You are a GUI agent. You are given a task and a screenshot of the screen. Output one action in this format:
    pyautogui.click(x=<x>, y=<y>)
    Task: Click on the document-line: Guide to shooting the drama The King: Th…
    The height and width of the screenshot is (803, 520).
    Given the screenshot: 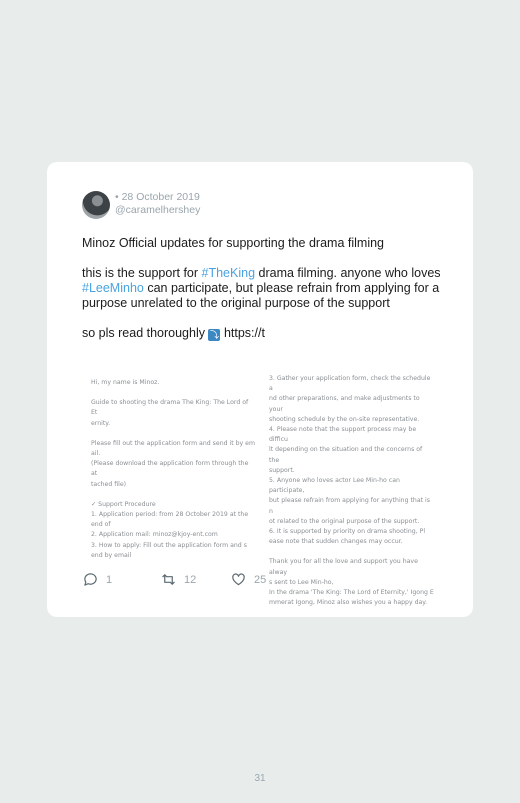 What is the action you would take?
    pyautogui.click(x=170, y=408)
    